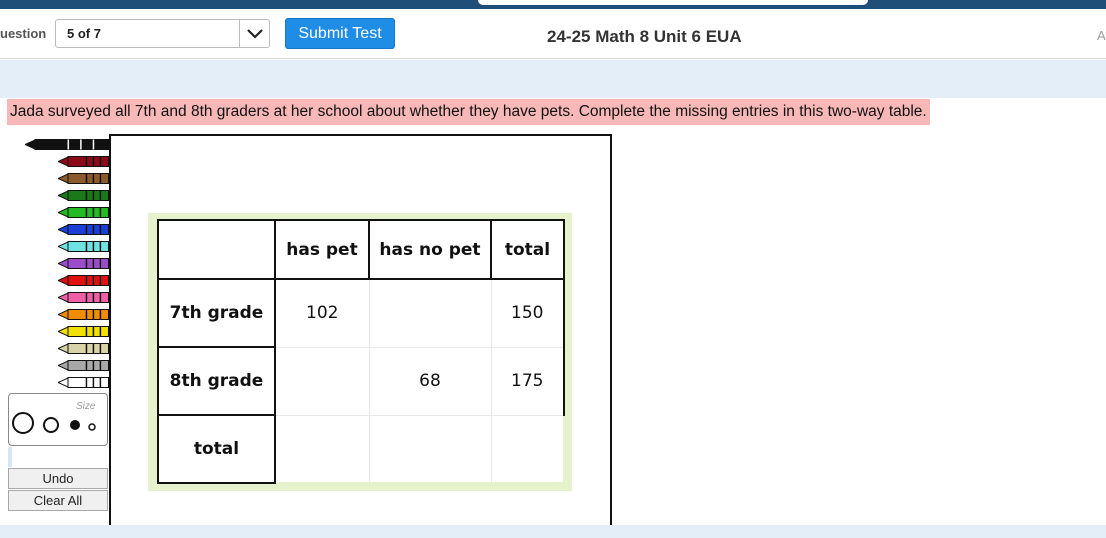  Describe the element at coordinates (84, 33) in the screenshot. I see `question-select-value: 5 of 7` at that location.